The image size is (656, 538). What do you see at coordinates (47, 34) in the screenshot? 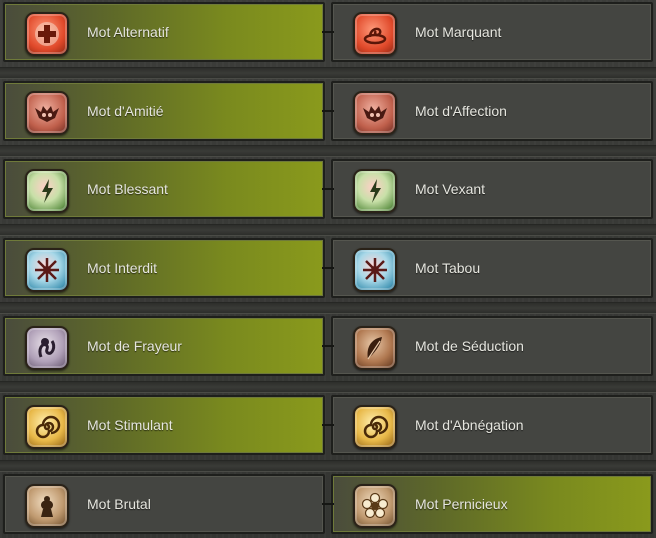
I see `cross-icon` at bounding box center [47, 34].